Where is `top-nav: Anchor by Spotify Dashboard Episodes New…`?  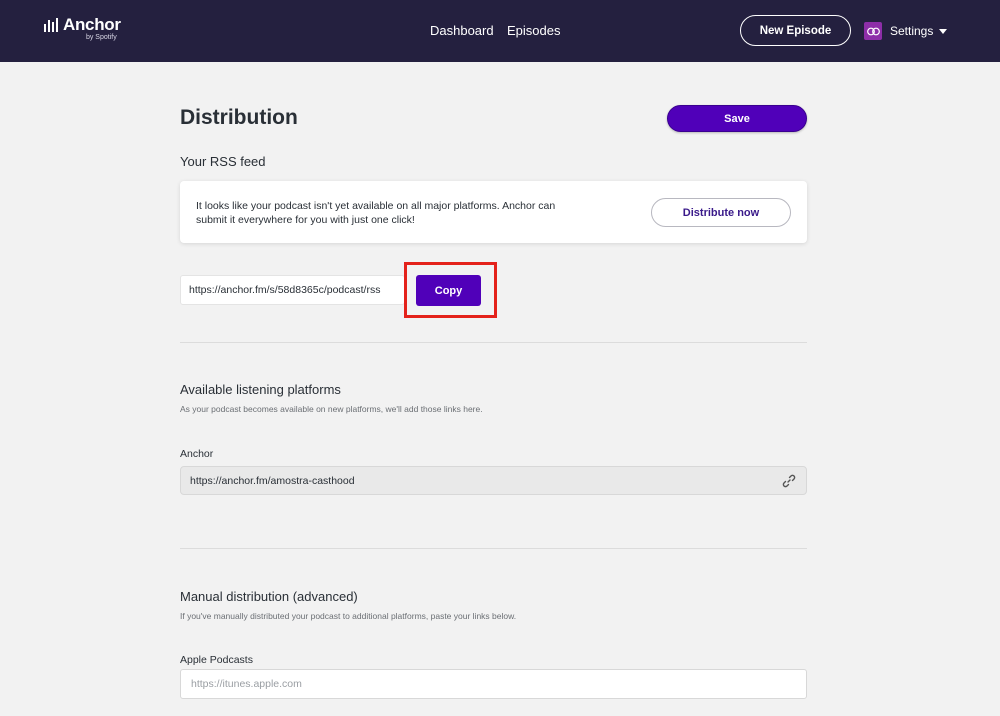 top-nav: Anchor by Spotify Dashboard Episodes New… is located at coordinates (500, 31).